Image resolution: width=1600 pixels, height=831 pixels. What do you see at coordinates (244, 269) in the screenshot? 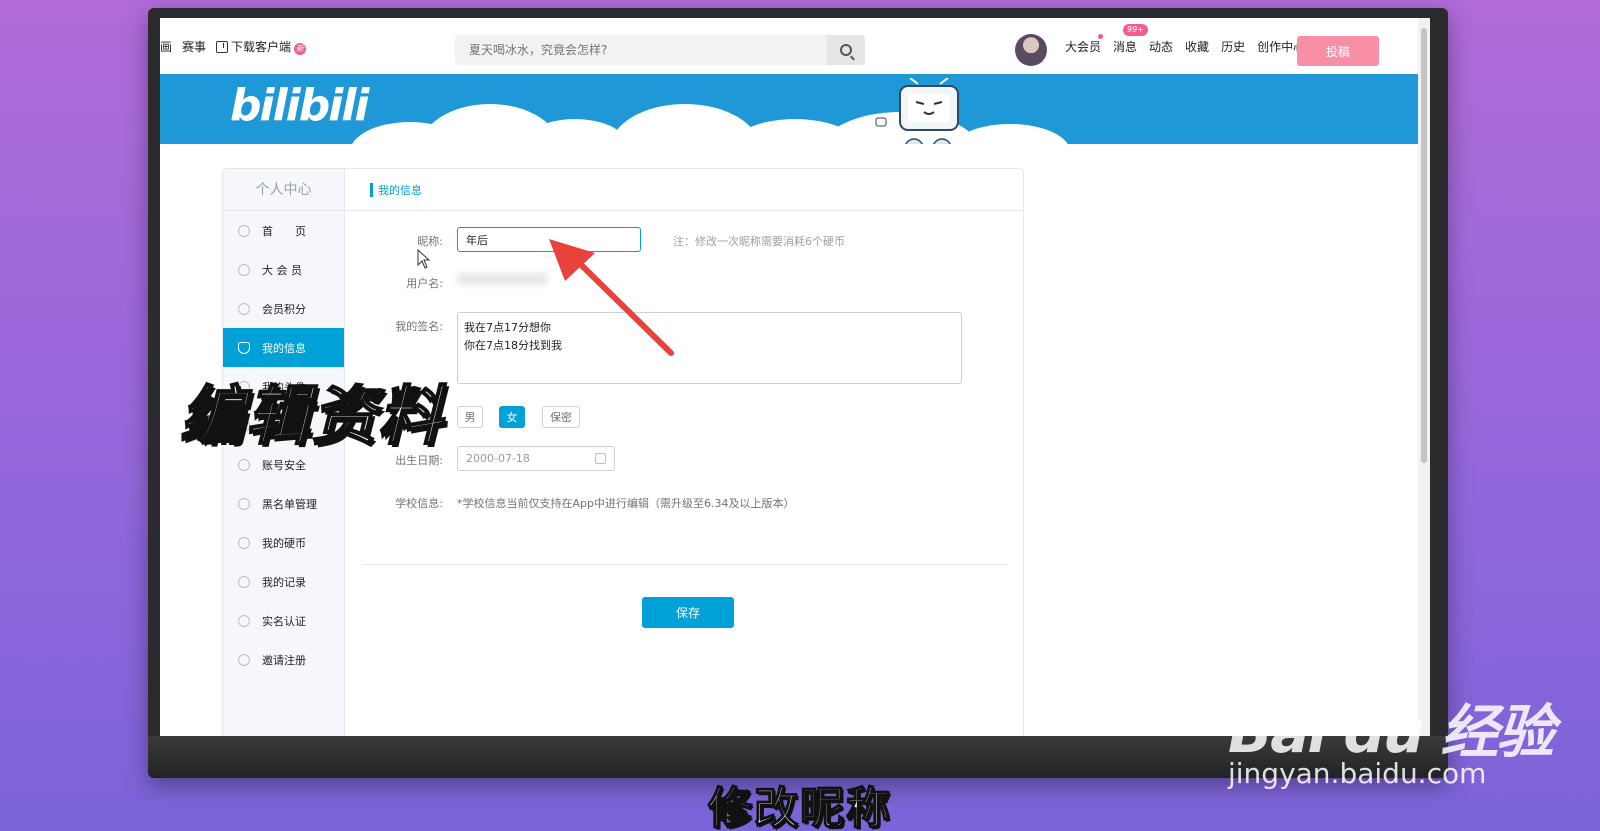
I see `vip-icon` at bounding box center [244, 269].